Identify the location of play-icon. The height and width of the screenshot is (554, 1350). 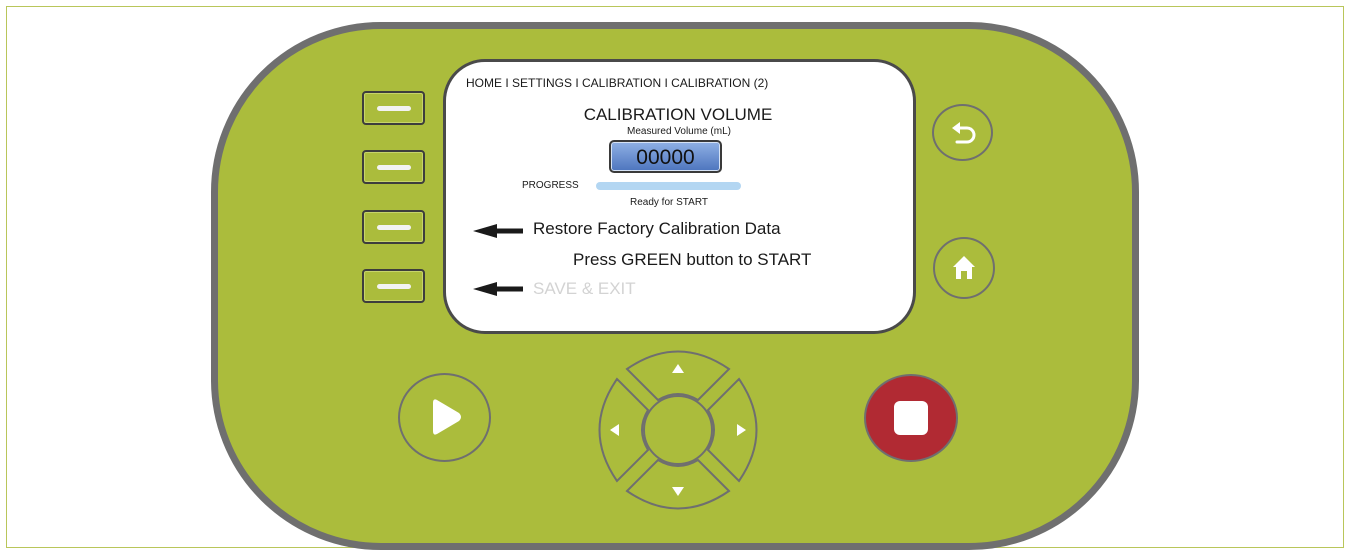
(447, 417).